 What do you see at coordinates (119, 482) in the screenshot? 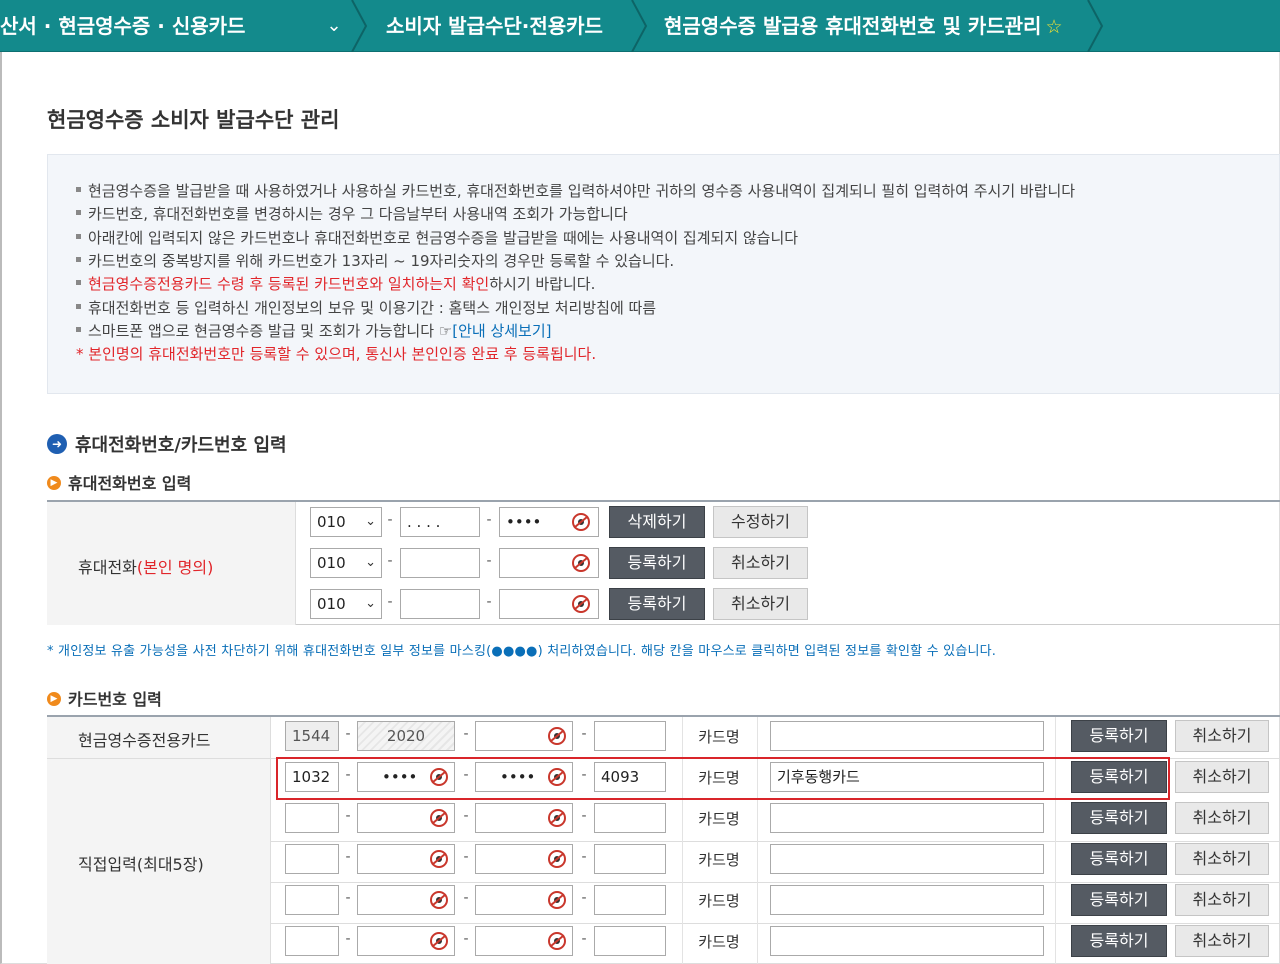
I see `phone-section-title: ▶ 휴대전화번호 입력` at bounding box center [119, 482].